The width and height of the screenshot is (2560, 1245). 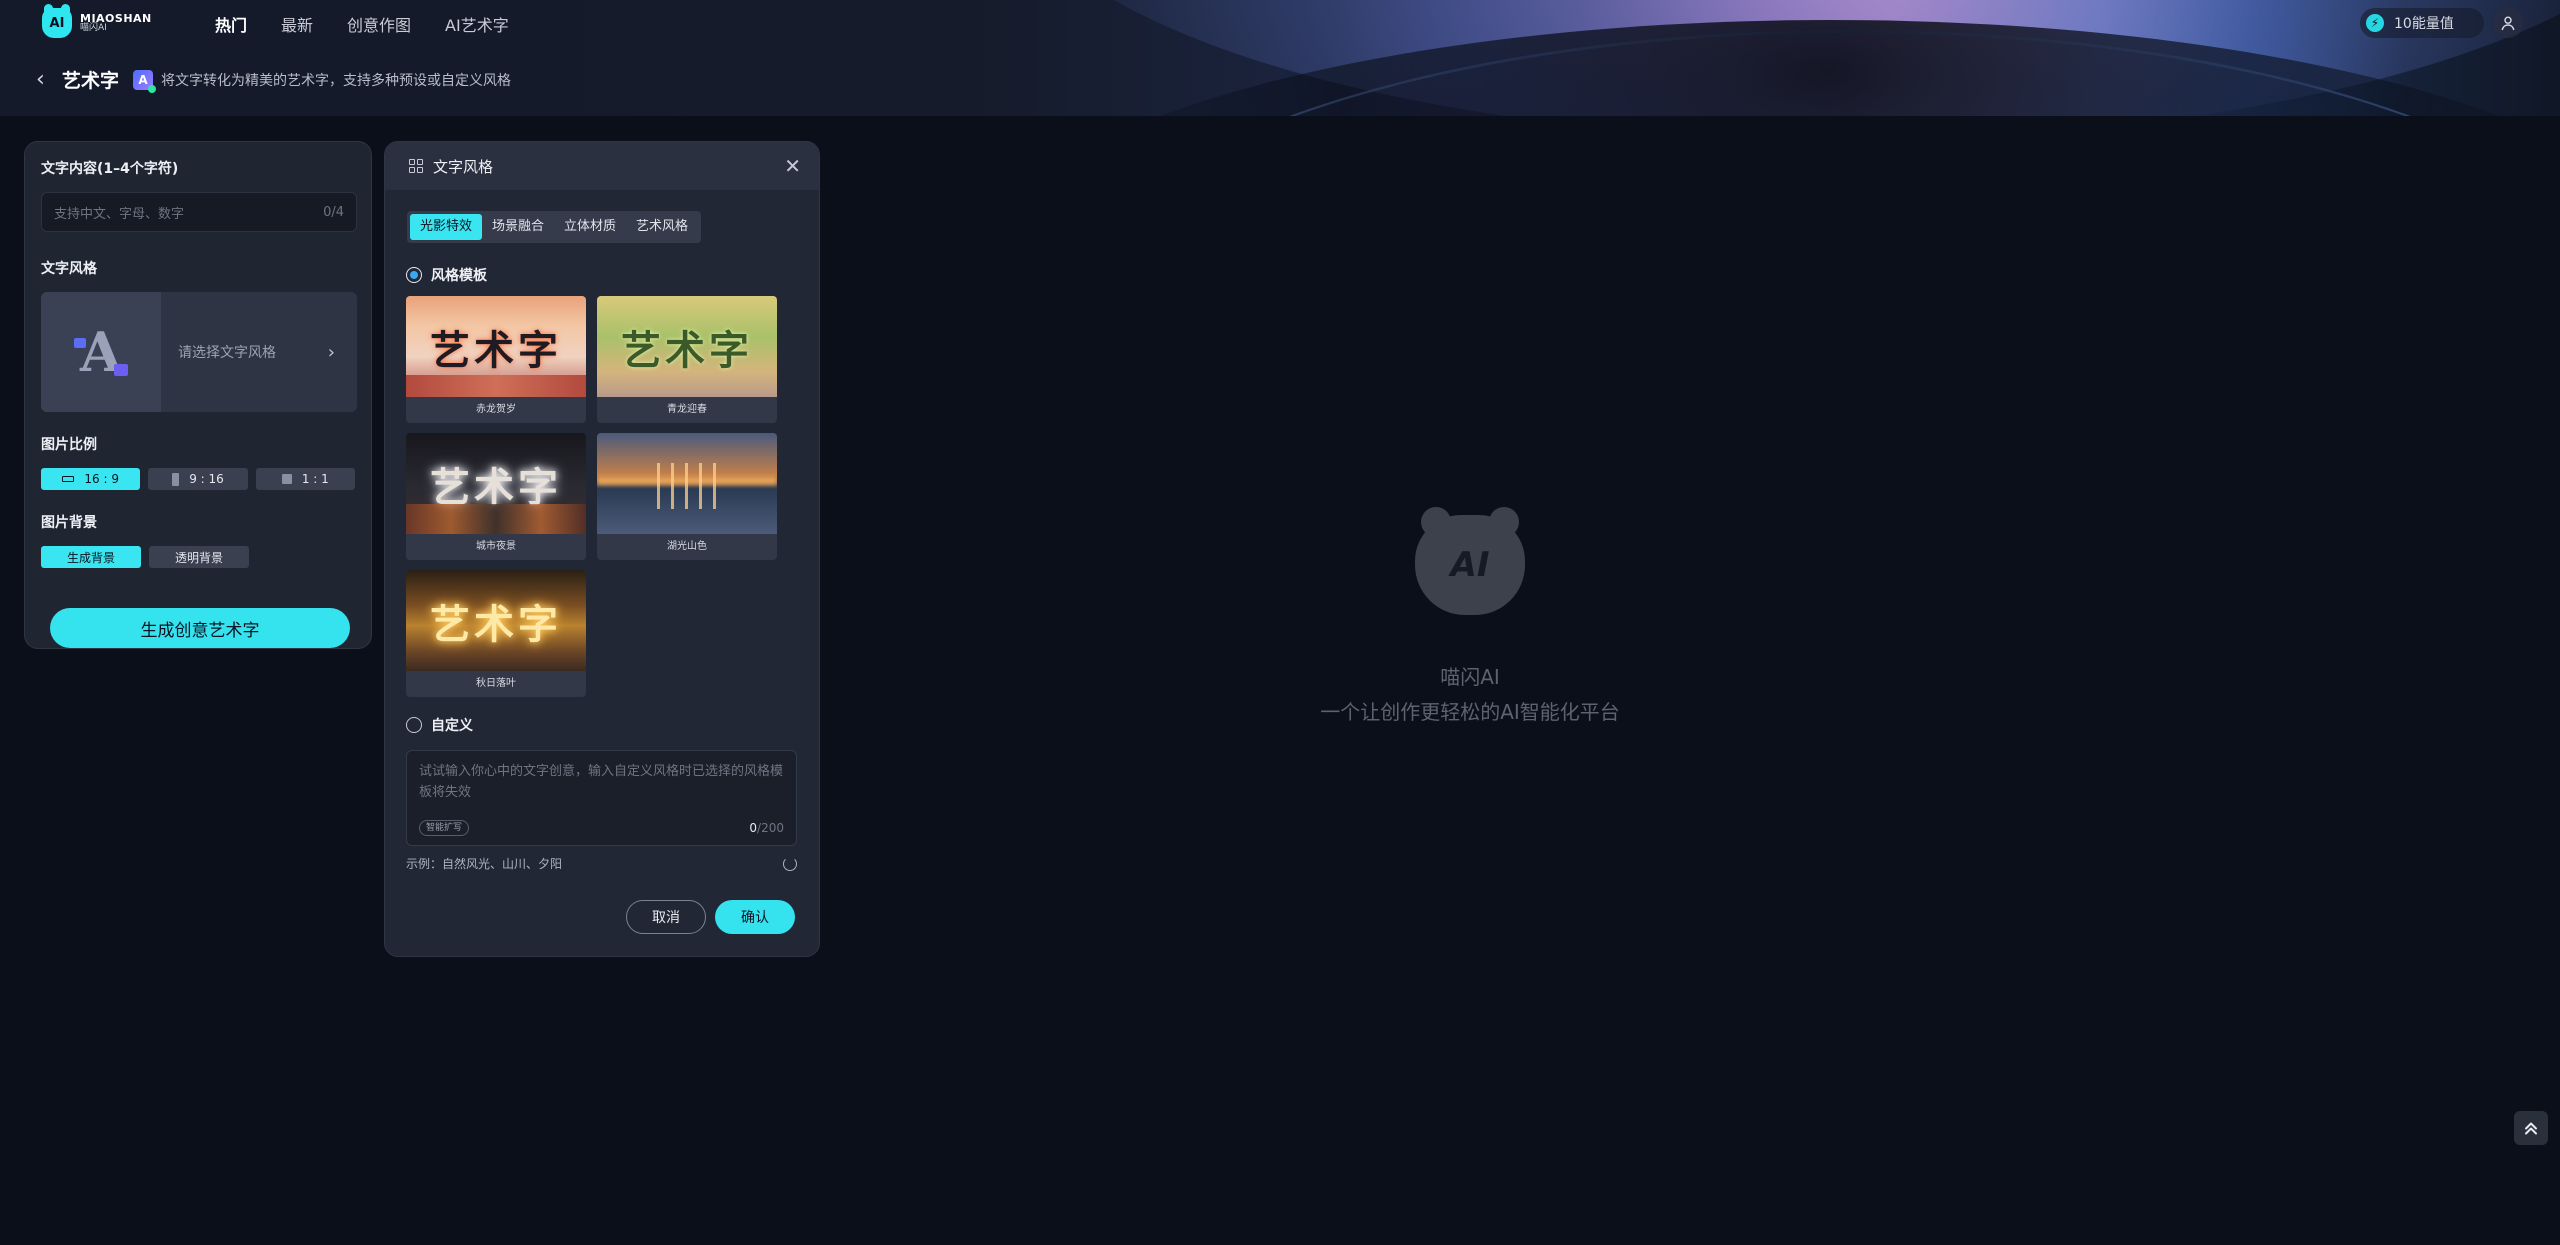 What do you see at coordinates (687, 483) in the screenshot?
I see `template-image` at bounding box center [687, 483].